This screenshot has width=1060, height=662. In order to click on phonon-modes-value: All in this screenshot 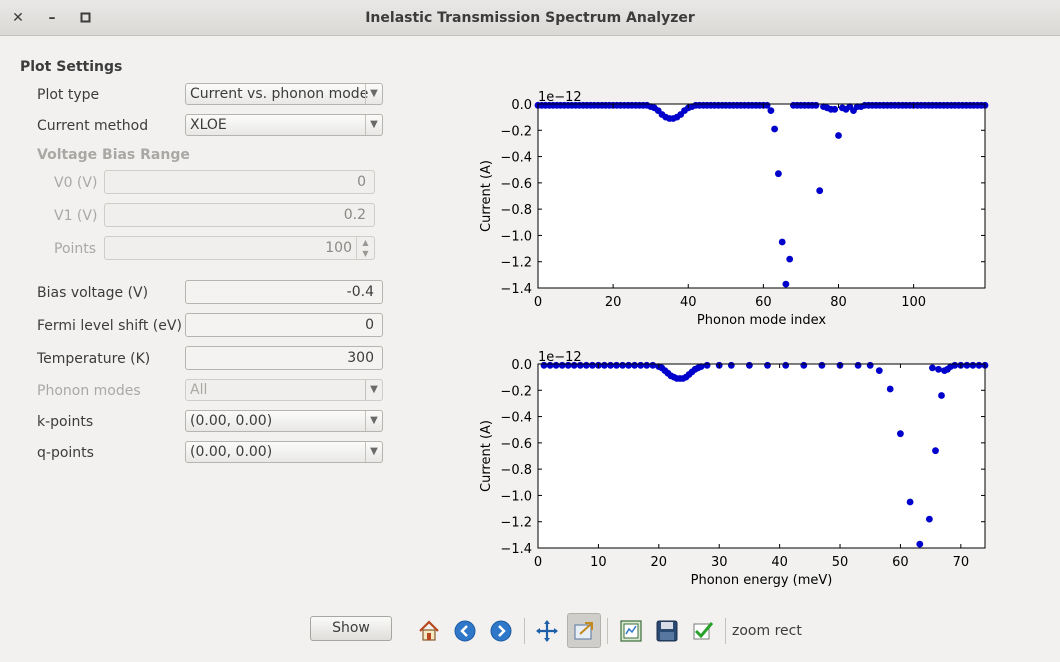, I will do `click(199, 390)`.